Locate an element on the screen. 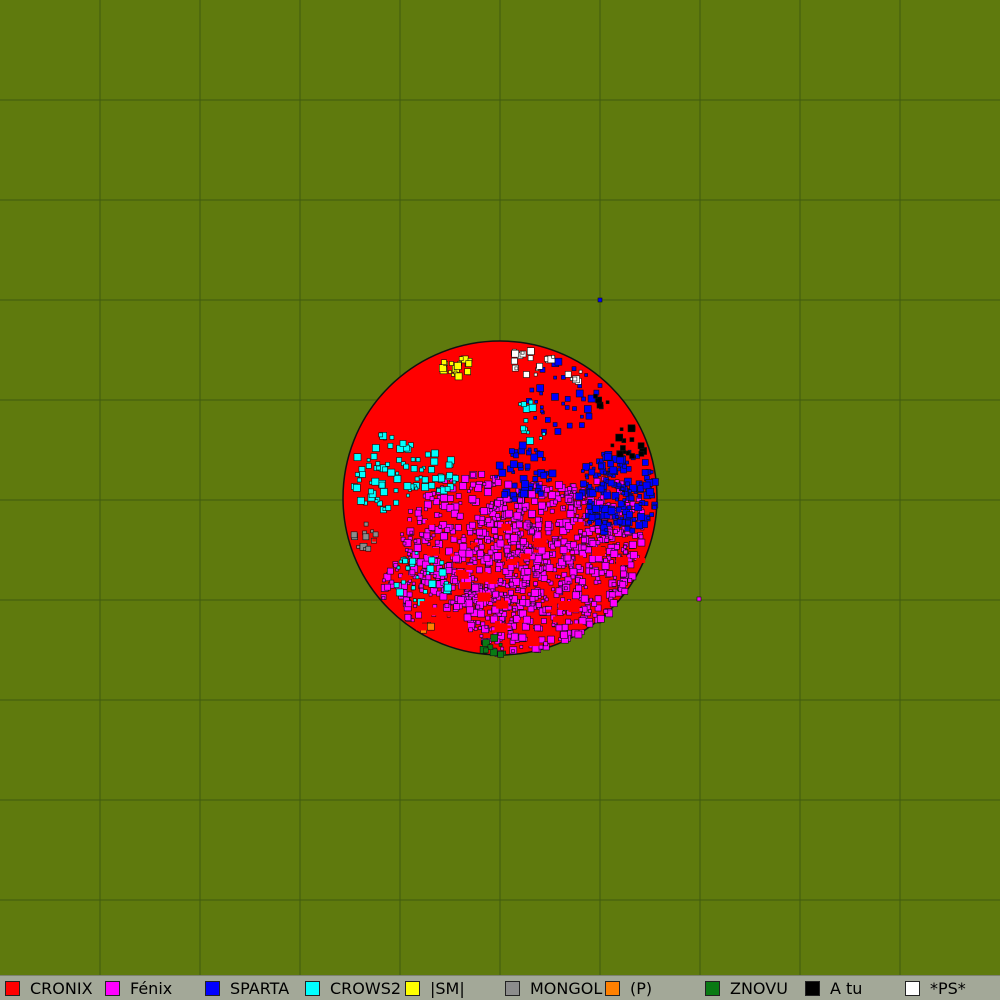 The height and width of the screenshot is (1000, 1000). legend-item: |SM| is located at coordinates (435, 988).